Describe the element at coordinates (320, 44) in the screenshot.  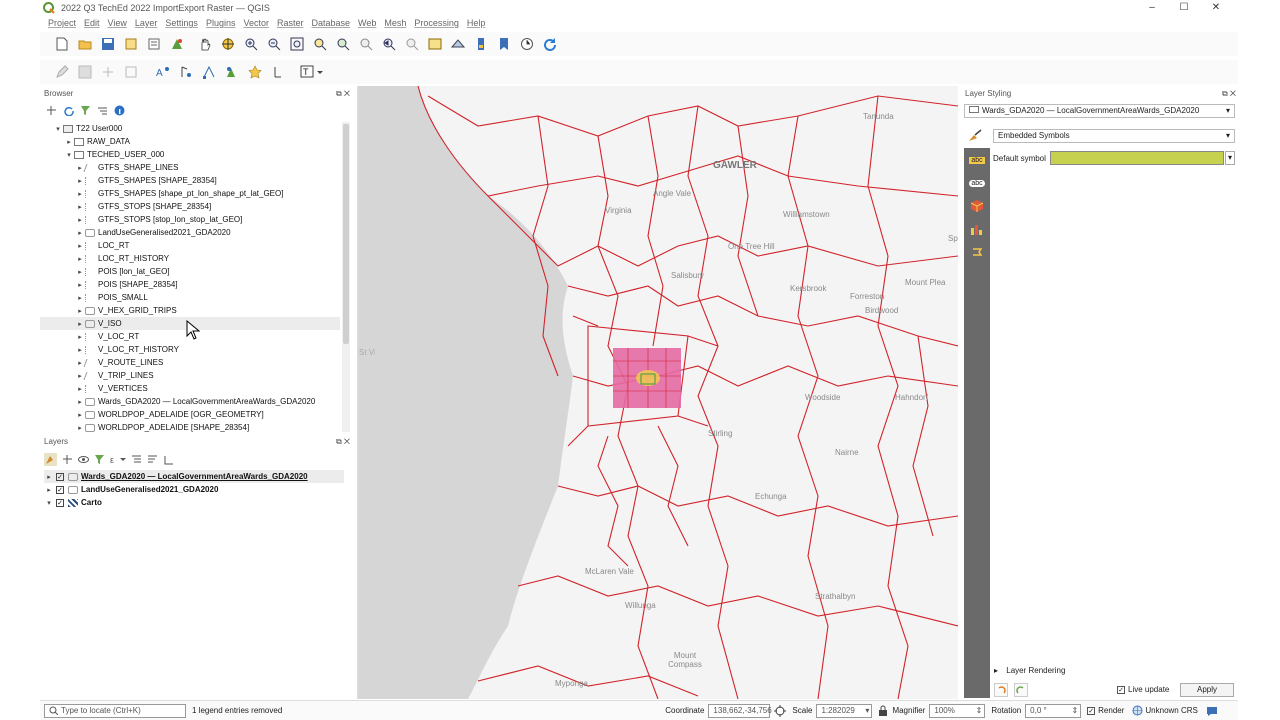
I see `zoom-to-selection-button` at that location.